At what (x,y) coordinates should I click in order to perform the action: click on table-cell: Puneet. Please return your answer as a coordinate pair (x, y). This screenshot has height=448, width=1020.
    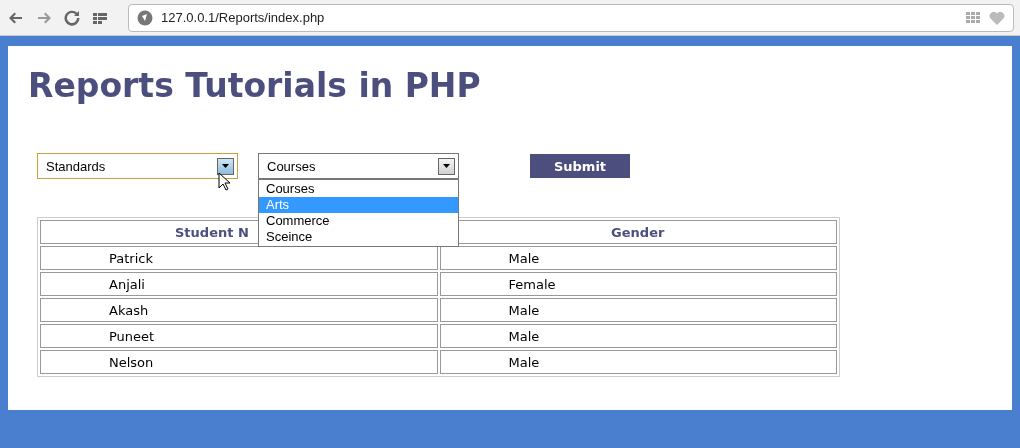
    Looking at the image, I should click on (239, 336).